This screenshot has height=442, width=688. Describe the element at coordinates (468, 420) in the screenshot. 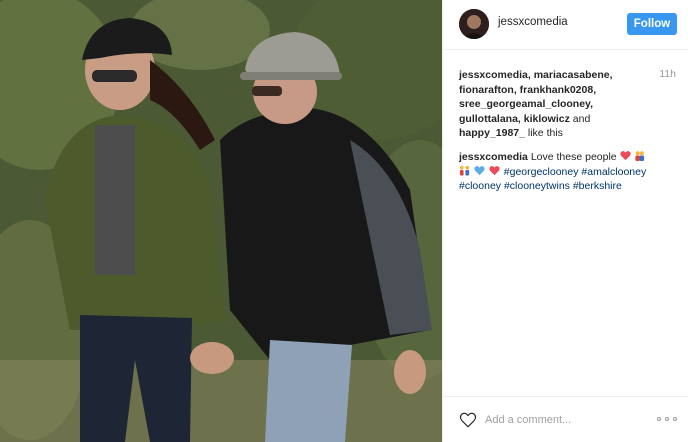

I see `heart-icon` at that location.